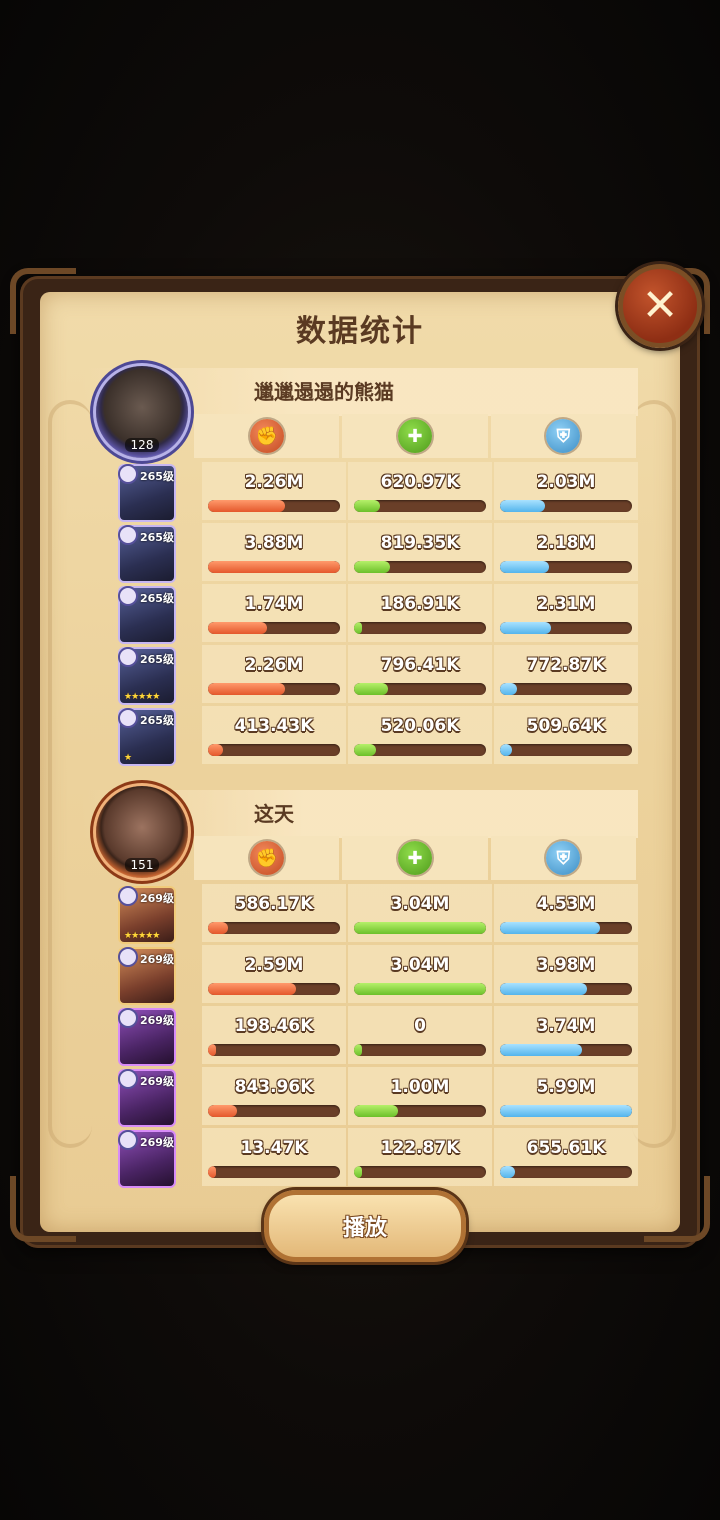  What do you see at coordinates (324, 392) in the screenshot?
I see `player-name: 邋邋遢遢的熊猫` at bounding box center [324, 392].